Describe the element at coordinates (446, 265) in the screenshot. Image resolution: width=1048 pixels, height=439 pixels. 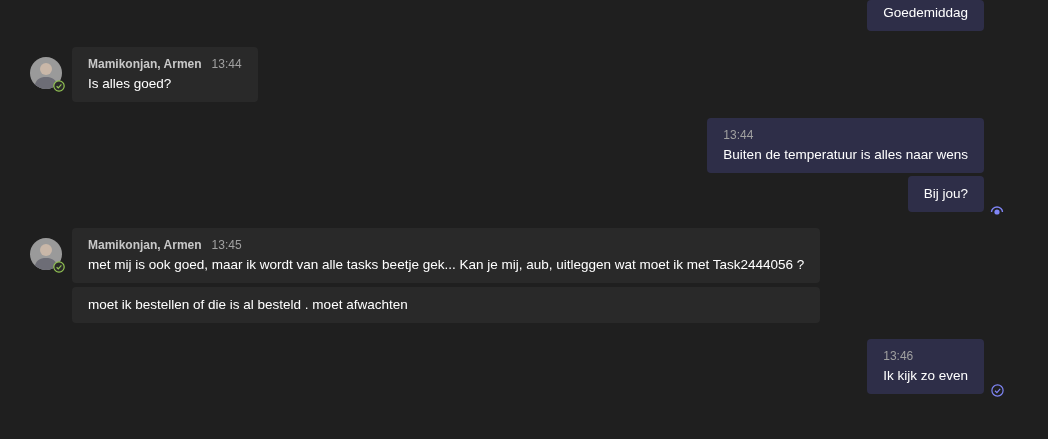
I see `message-text: met mij is ook goed, maar ik wordt van alle tasks beetje gek... Kan je mij, aub, uitleggen wat moet ik met Task2444056 ?` at that location.